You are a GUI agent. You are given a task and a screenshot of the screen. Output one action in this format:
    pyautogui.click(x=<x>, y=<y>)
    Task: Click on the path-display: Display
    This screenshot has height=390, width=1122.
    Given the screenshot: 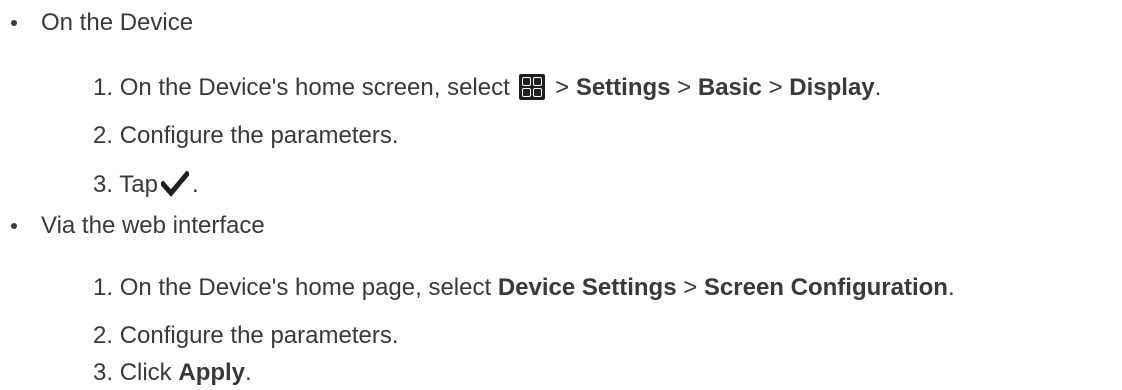 What is the action you would take?
    pyautogui.click(x=832, y=87)
    